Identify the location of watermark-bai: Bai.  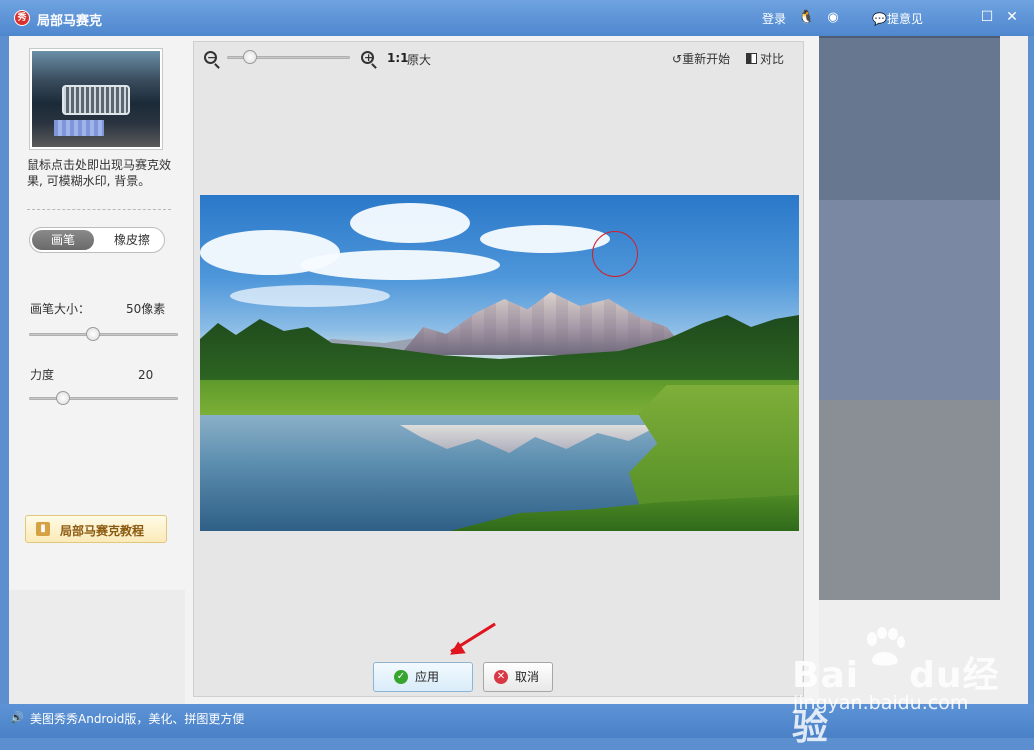
(826, 675).